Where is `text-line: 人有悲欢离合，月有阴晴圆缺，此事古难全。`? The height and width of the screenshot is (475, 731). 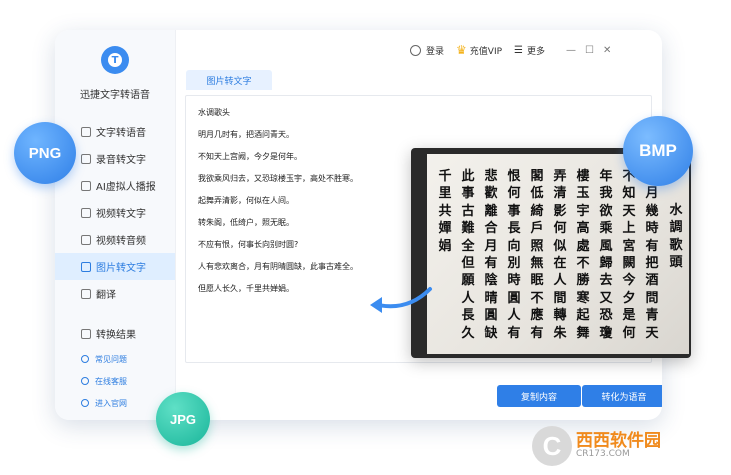 text-line: 人有悲欢离合，月有阴晴圆缺，此事古难全。 is located at coordinates (278, 266).